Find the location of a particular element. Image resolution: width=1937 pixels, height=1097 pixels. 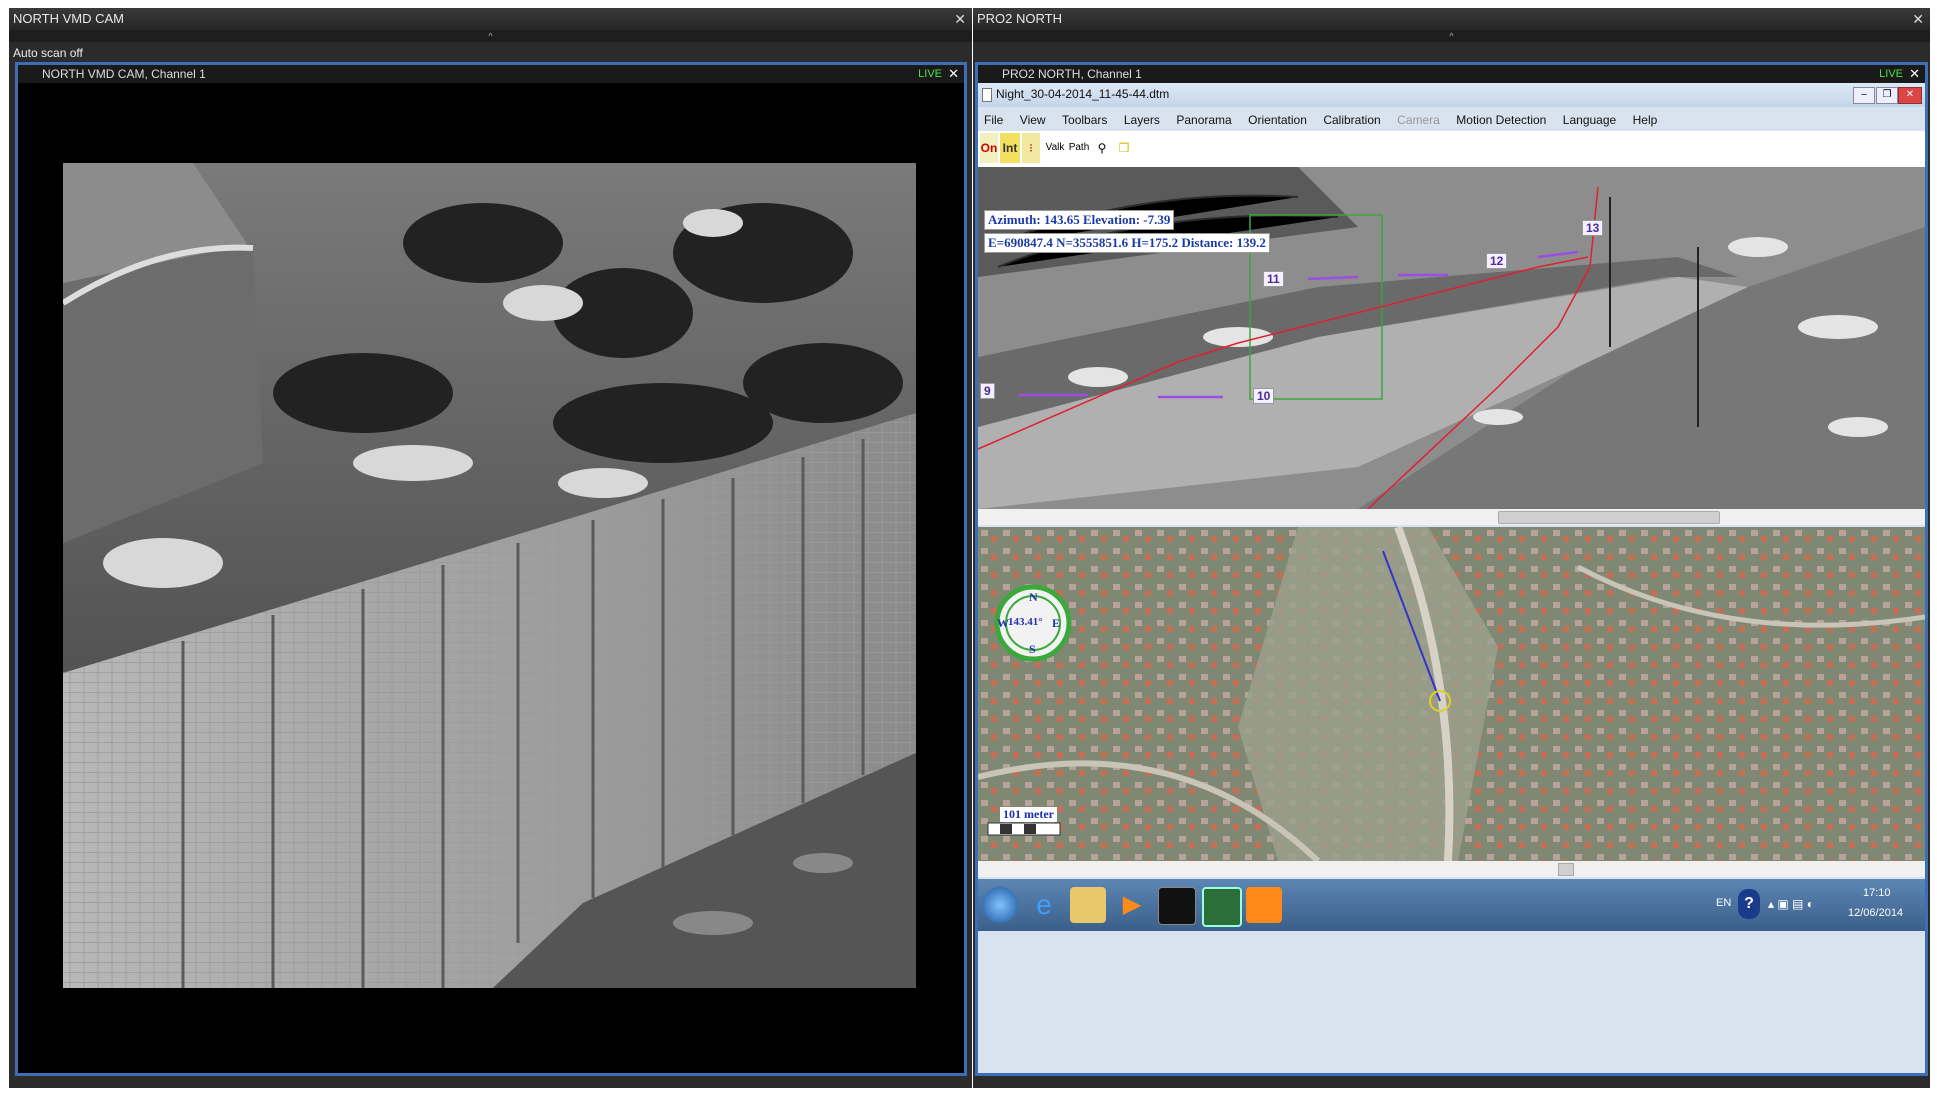

menu-layers: Layers is located at coordinates (1142, 120).